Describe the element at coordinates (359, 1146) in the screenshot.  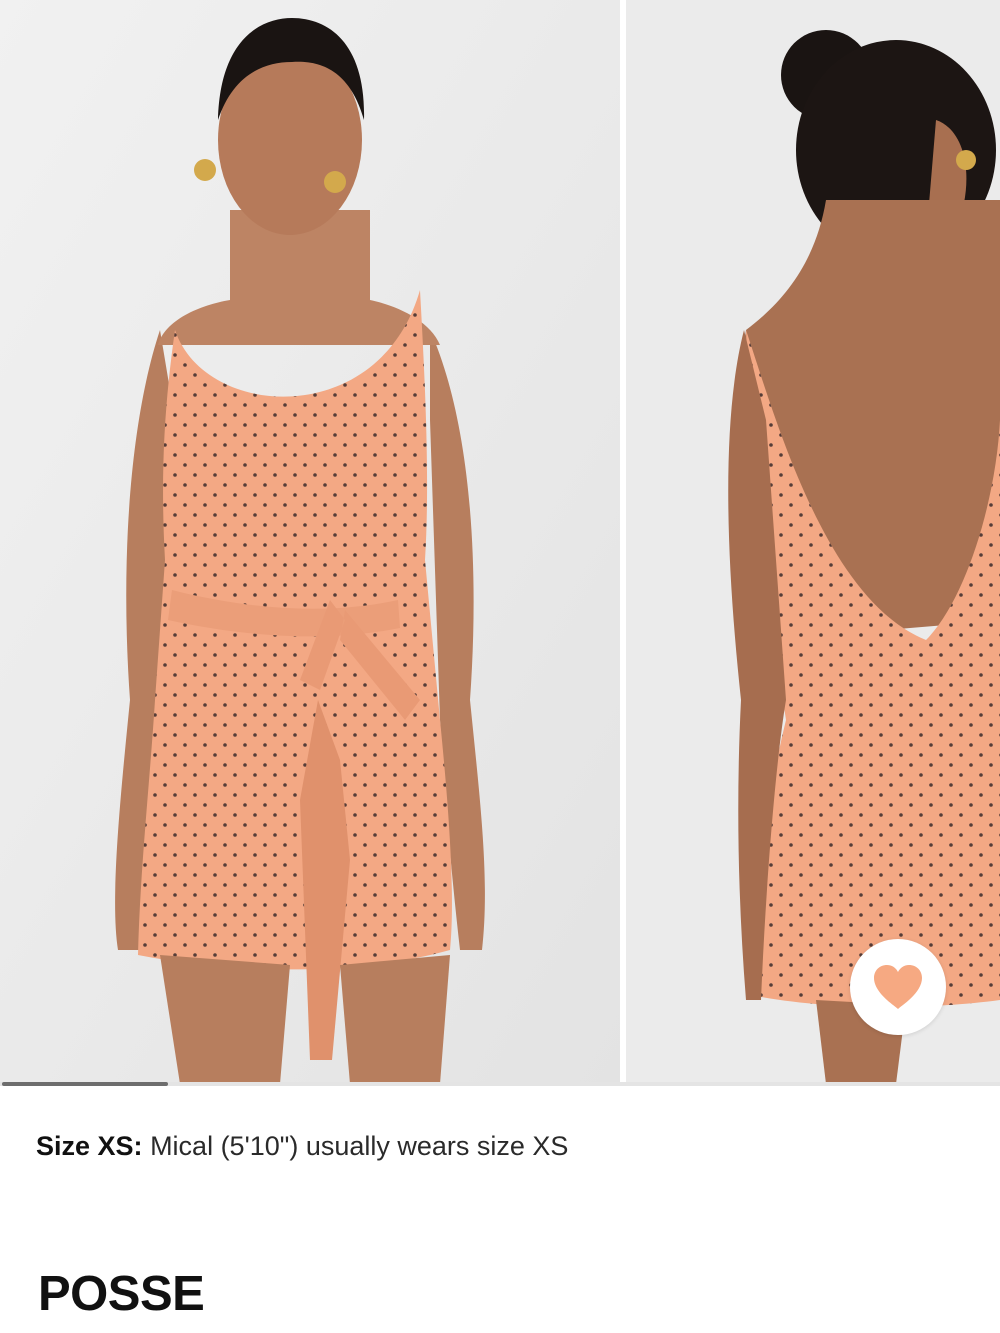
I see `size-description: Mical (5'10") usually wears size XS` at that location.